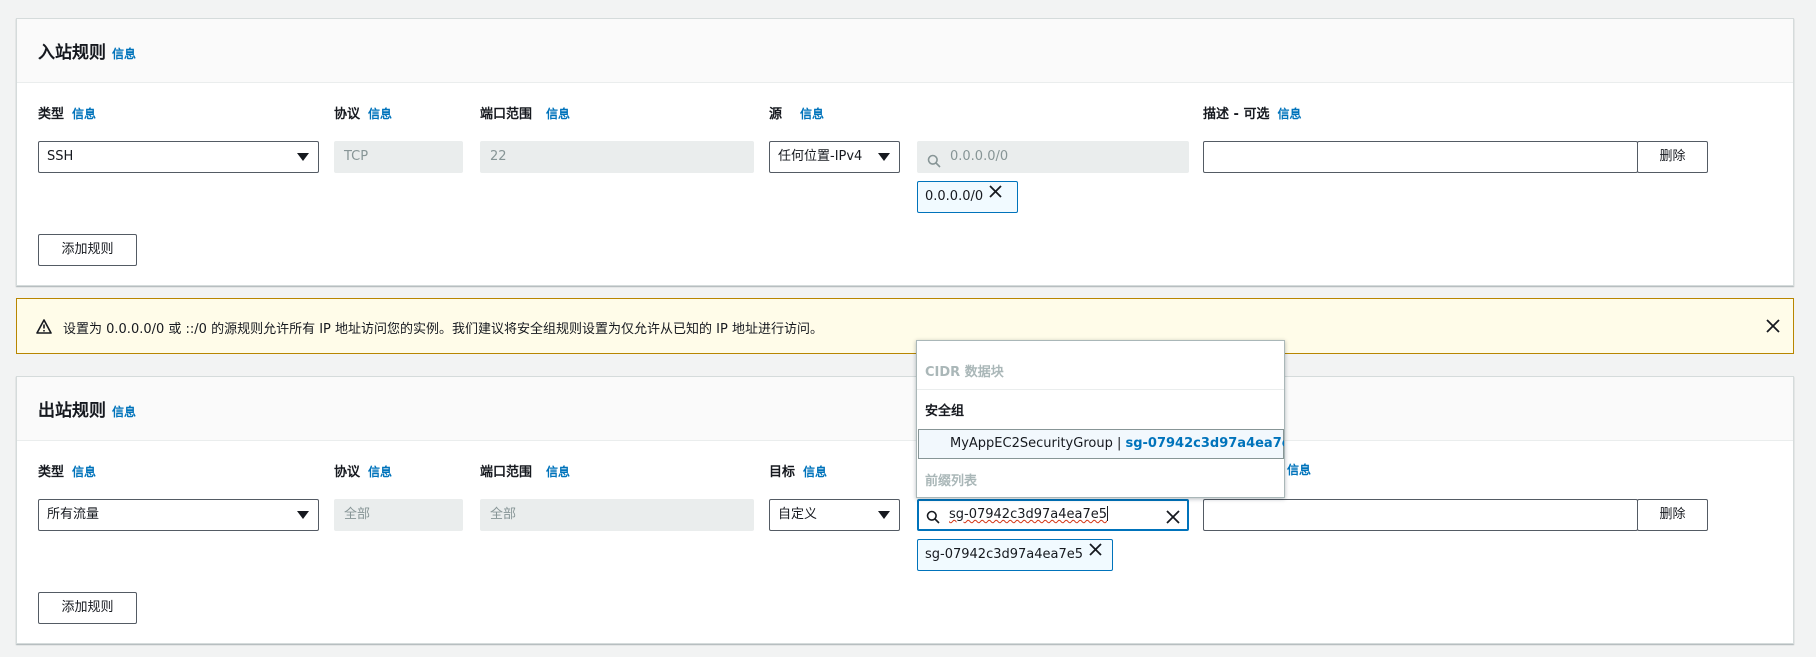 This screenshot has height=657, width=1816. Describe the element at coordinates (525, 114) in the screenshot. I see `inbound-port-label: 端口范围 信息` at that location.